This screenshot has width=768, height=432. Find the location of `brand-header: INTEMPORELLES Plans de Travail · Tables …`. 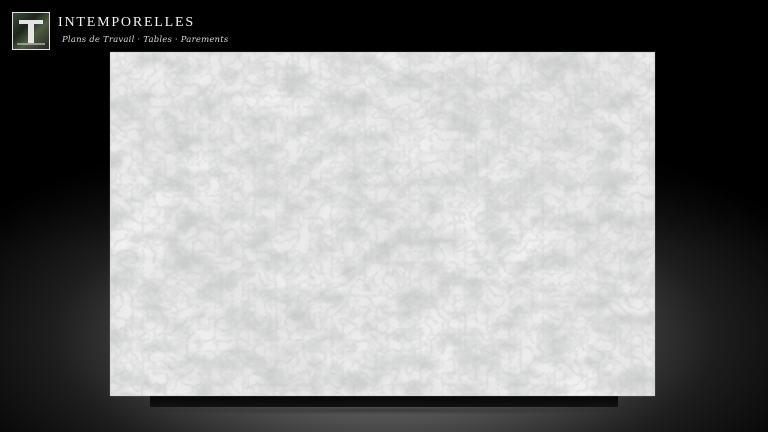

brand-header: INTEMPORELLES Plans de Travail · Tables … is located at coordinates (120, 31).